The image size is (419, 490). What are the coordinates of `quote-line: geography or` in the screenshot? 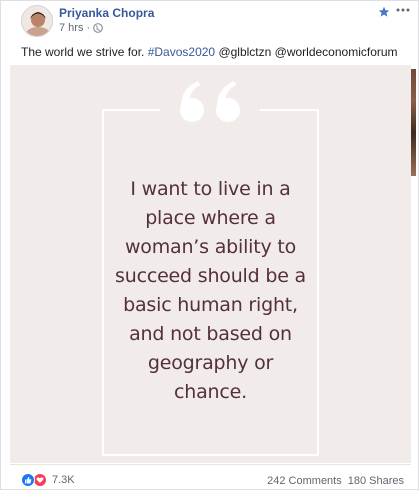 It's located at (210, 363).